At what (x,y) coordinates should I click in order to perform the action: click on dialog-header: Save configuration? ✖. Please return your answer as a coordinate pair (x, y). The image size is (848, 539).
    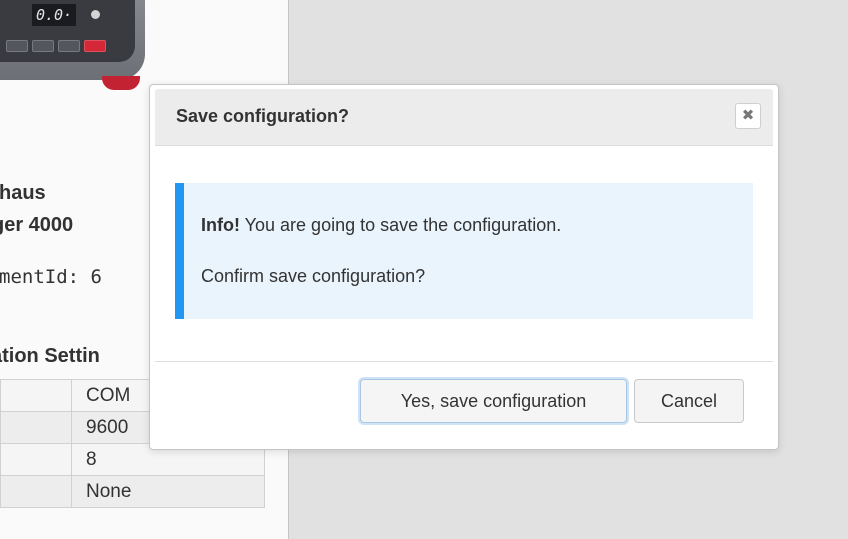
    Looking at the image, I should click on (464, 117).